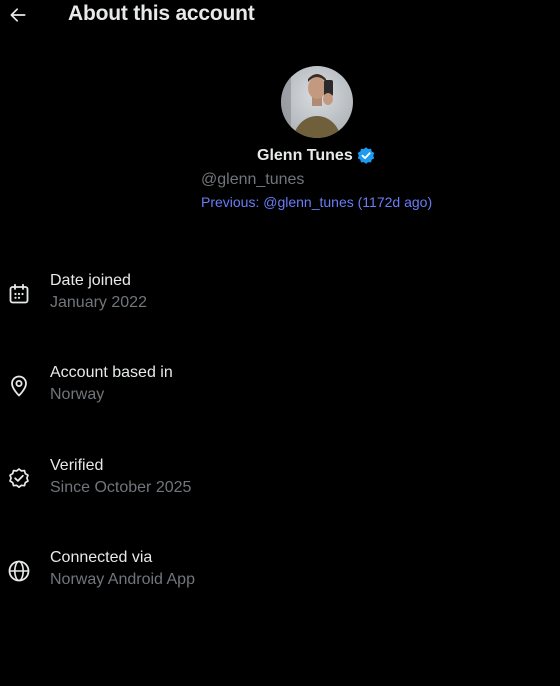 The image size is (560, 686). I want to click on arrow-left-icon, so click(18, 15).